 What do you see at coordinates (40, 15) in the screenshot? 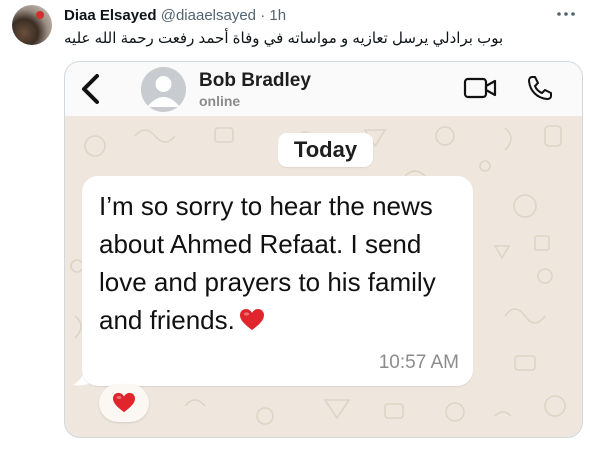
I see `avatar-detail` at bounding box center [40, 15].